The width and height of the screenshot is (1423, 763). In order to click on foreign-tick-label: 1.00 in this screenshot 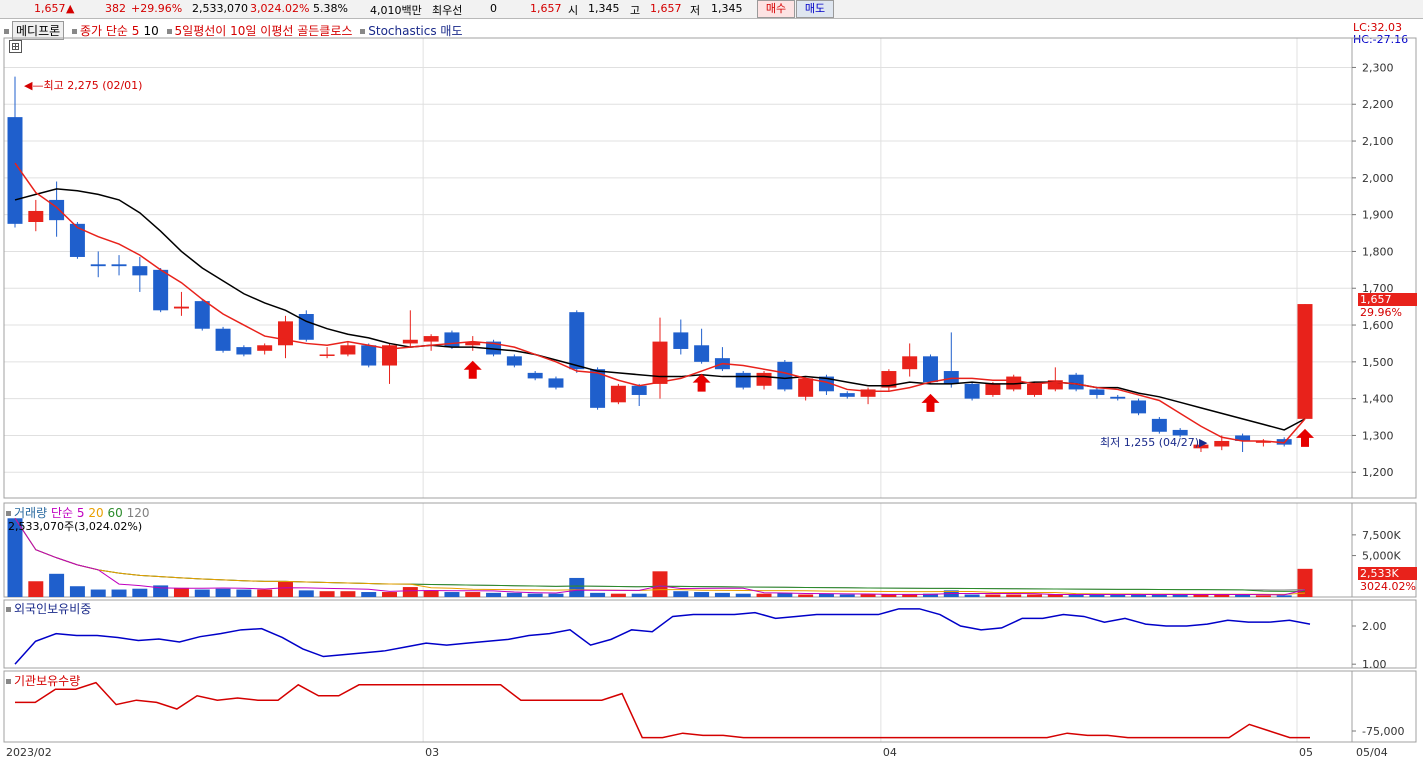, I will do `click(1374, 664)`.